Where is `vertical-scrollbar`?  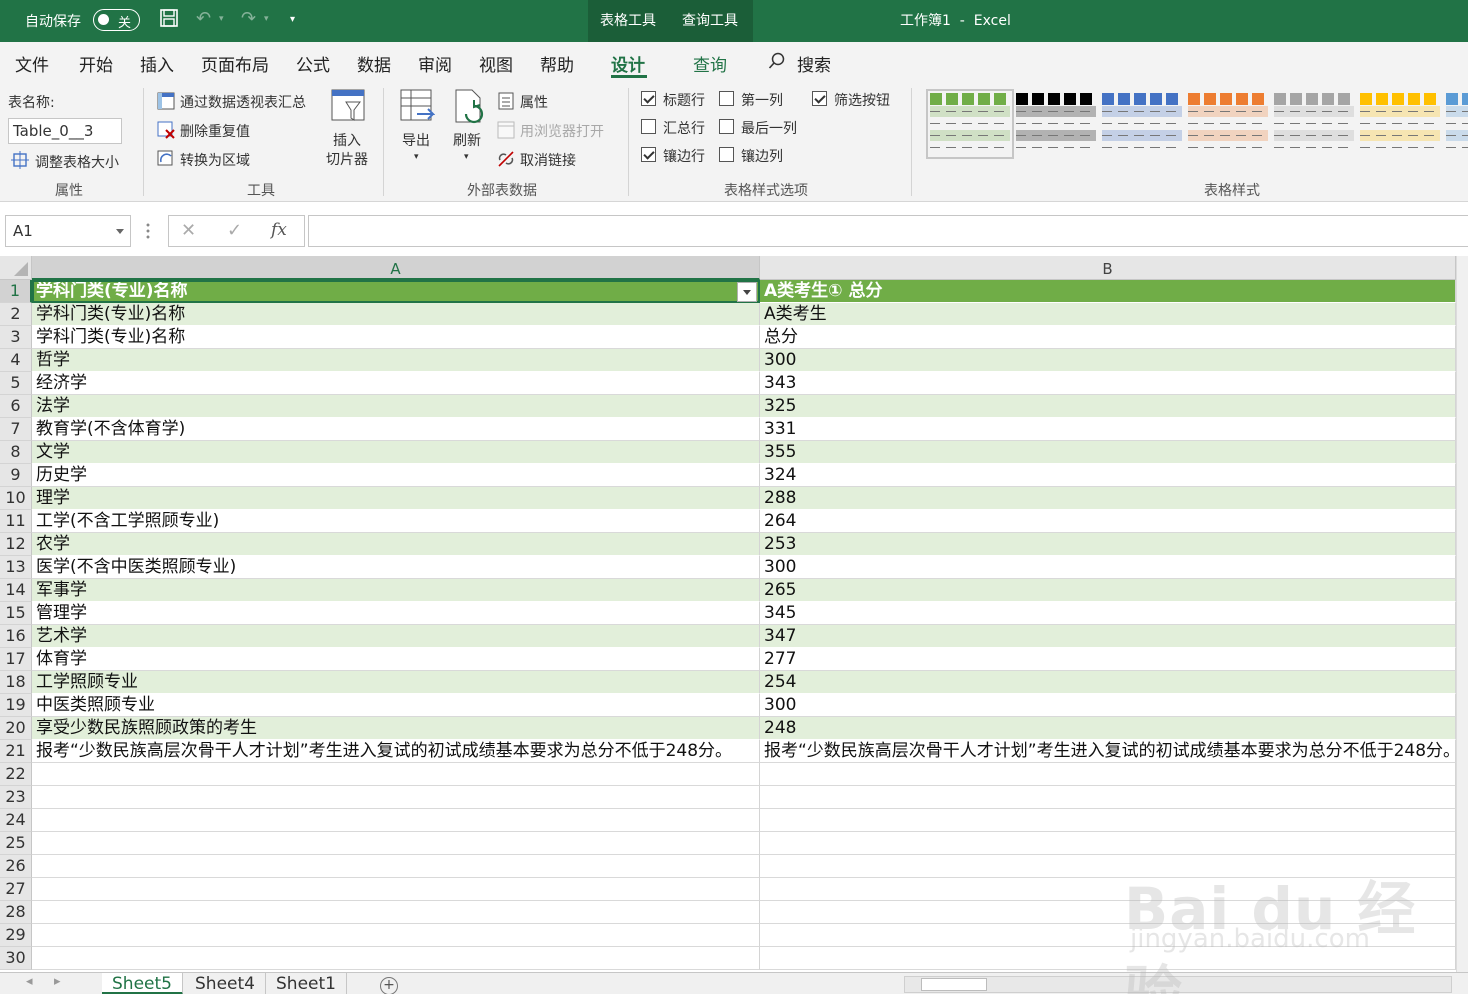 vertical-scrollbar is located at coordinates (1462, 614).